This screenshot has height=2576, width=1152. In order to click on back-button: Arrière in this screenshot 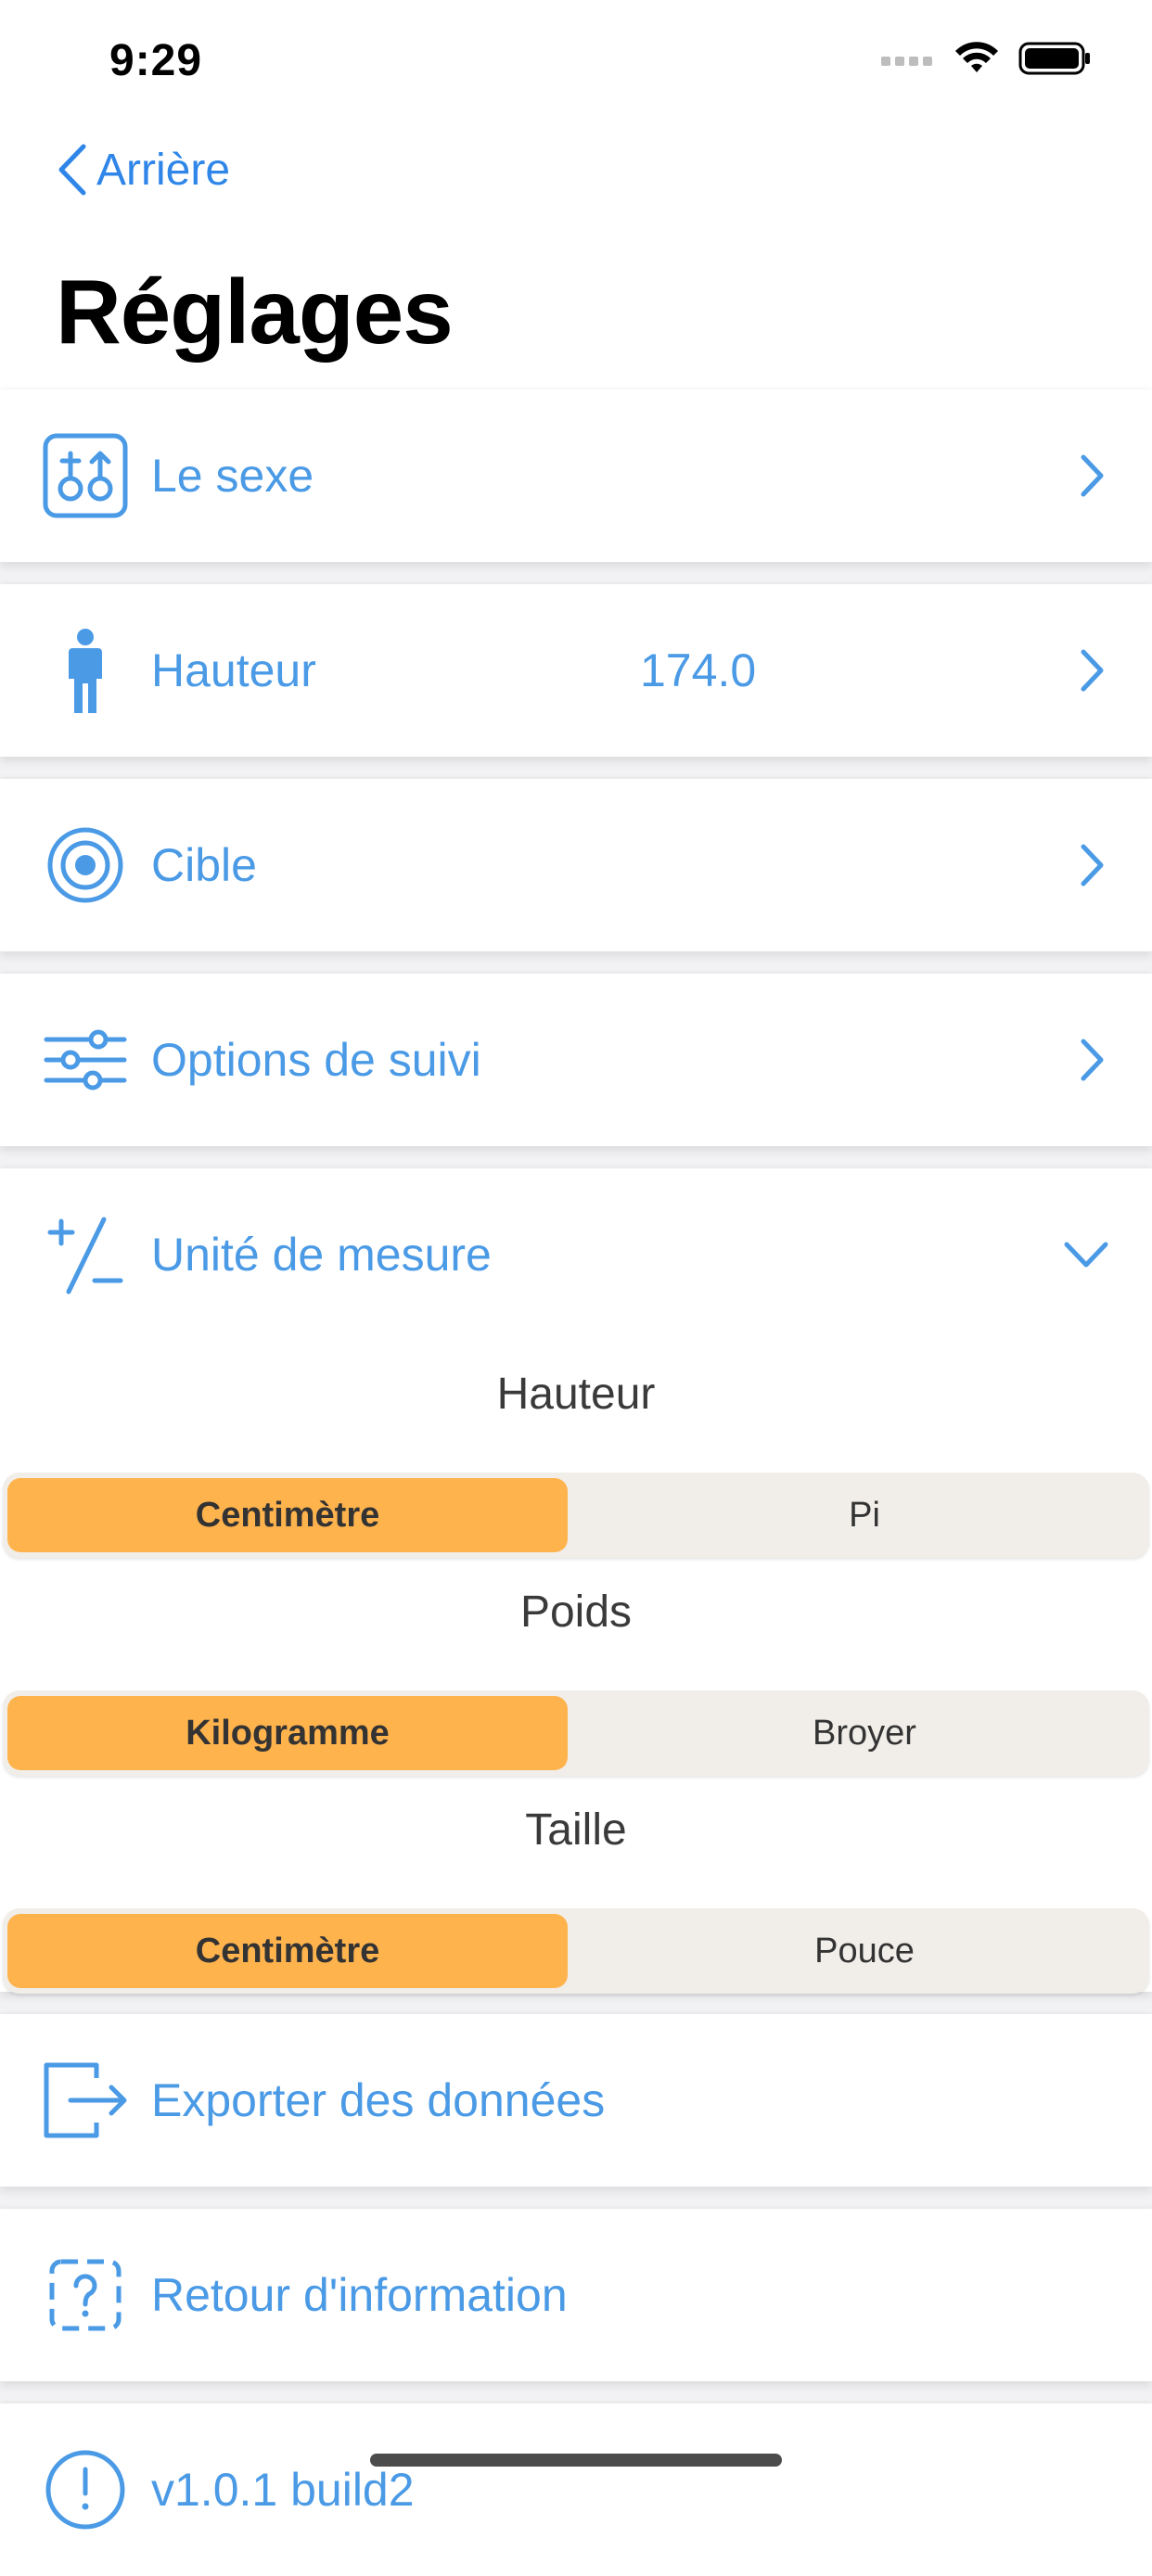, I will do `click(143, 170)`.